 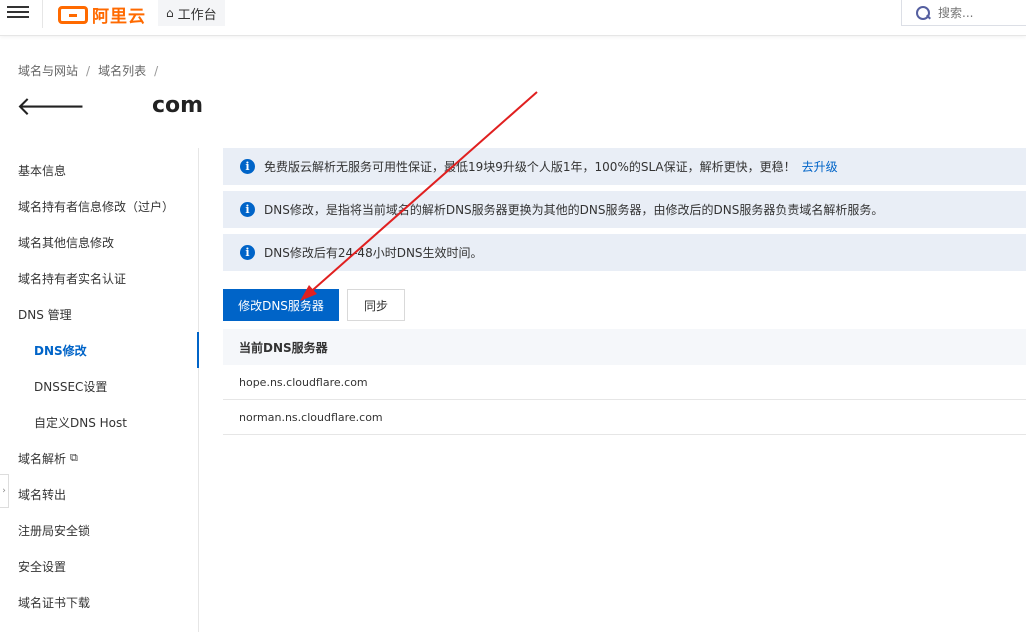 I want to click on sidebar-item-registry-lock: 注册局安全锁, so click(x=99, y=530).